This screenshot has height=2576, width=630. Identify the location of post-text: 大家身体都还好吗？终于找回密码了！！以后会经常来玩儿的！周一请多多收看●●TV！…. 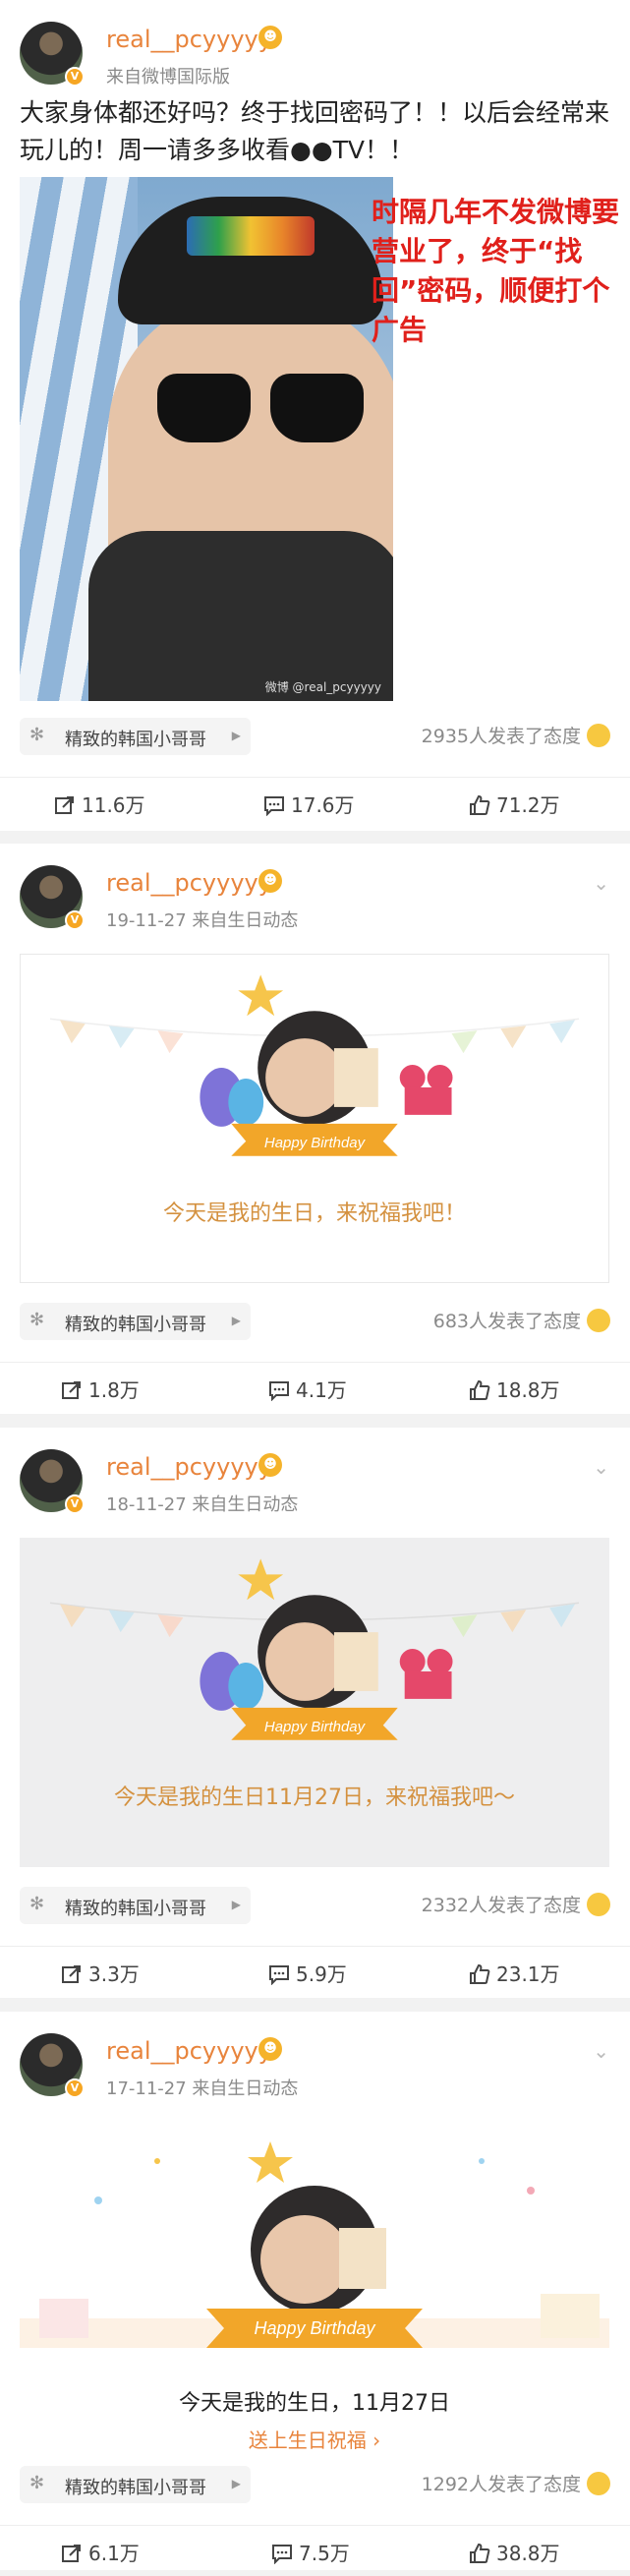
(315, 131).